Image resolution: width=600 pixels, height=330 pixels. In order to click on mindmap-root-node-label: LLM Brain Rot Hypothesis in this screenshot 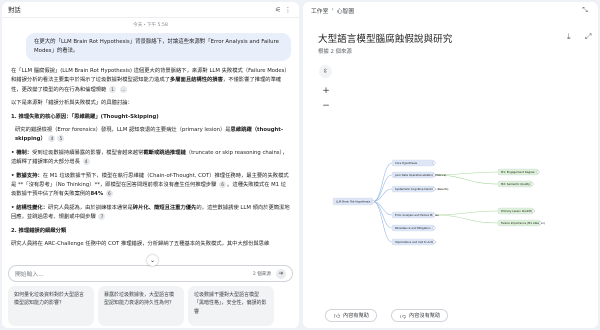, I will do `click(353, 202)`.